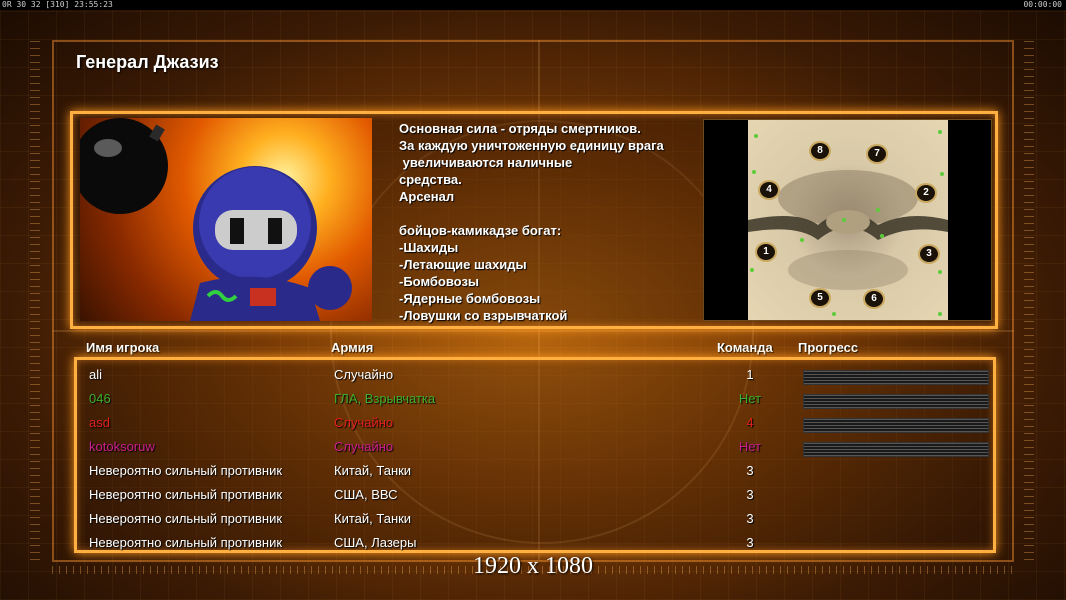  I want to click on bomber-illustration, so click(216, 219).